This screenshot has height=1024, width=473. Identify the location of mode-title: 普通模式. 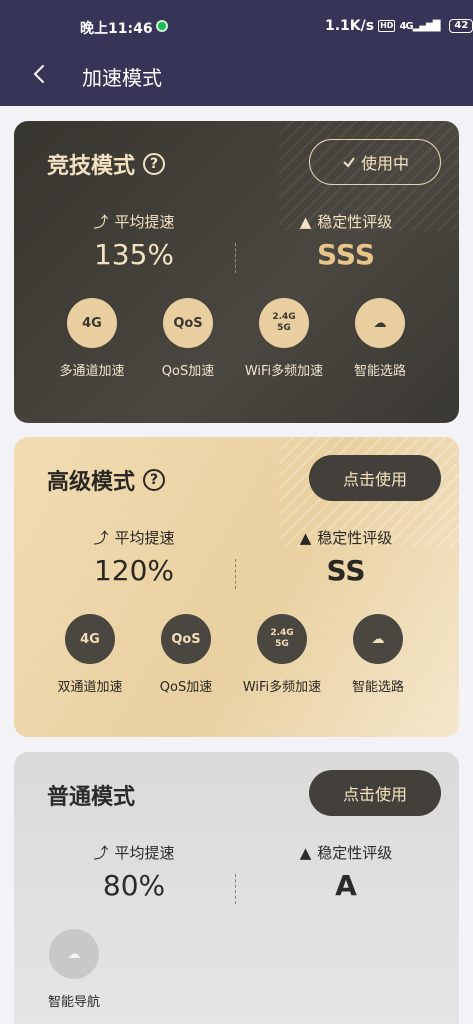
(91, 797).